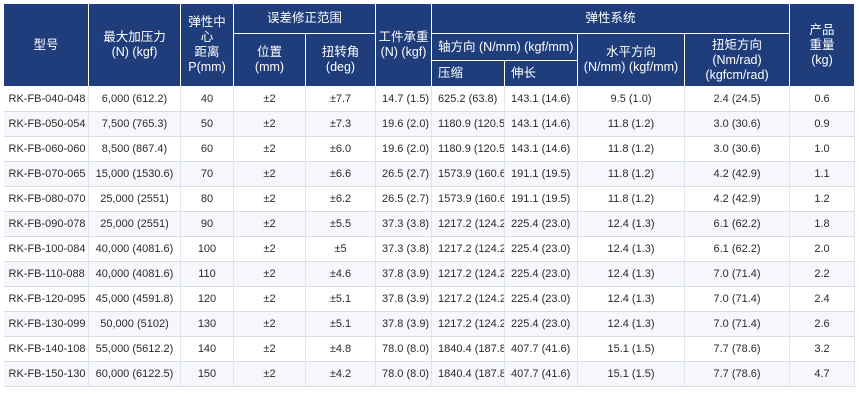 Image resolution: width=859 pixels, height=415 pixels. What do you see at coordinates (822, 44) in the screenshot?
I see `header-weight-line2: 重量` at bounding box center [822, 44].